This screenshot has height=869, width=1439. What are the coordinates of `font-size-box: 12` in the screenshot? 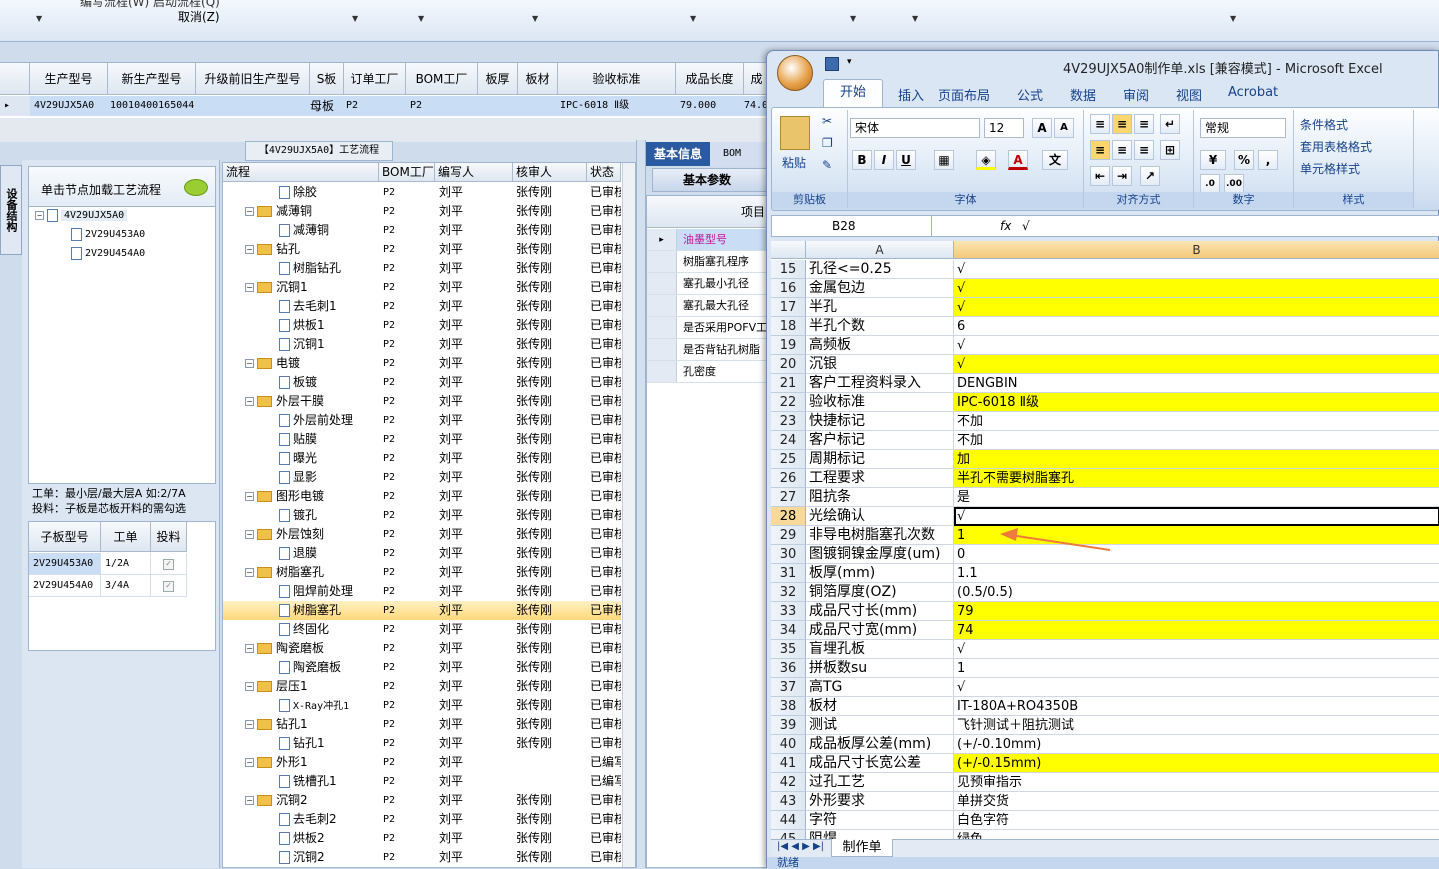 It's located at (1004, 128).